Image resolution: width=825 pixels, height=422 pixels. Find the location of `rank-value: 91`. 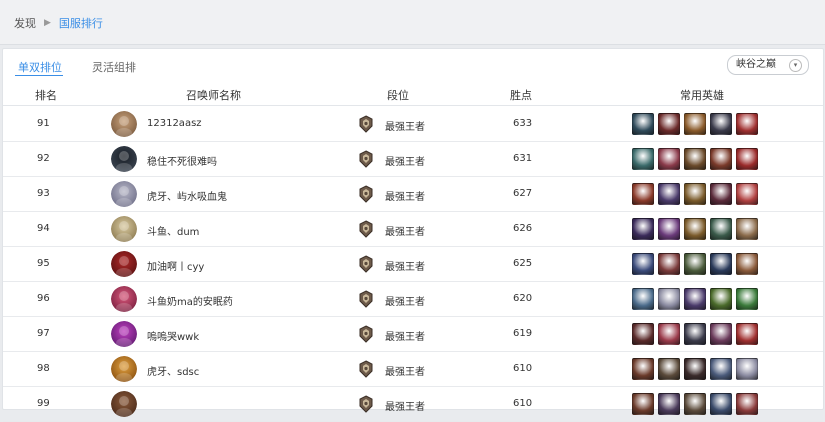

rank-value: 91 is located at coordinates (43, 123).